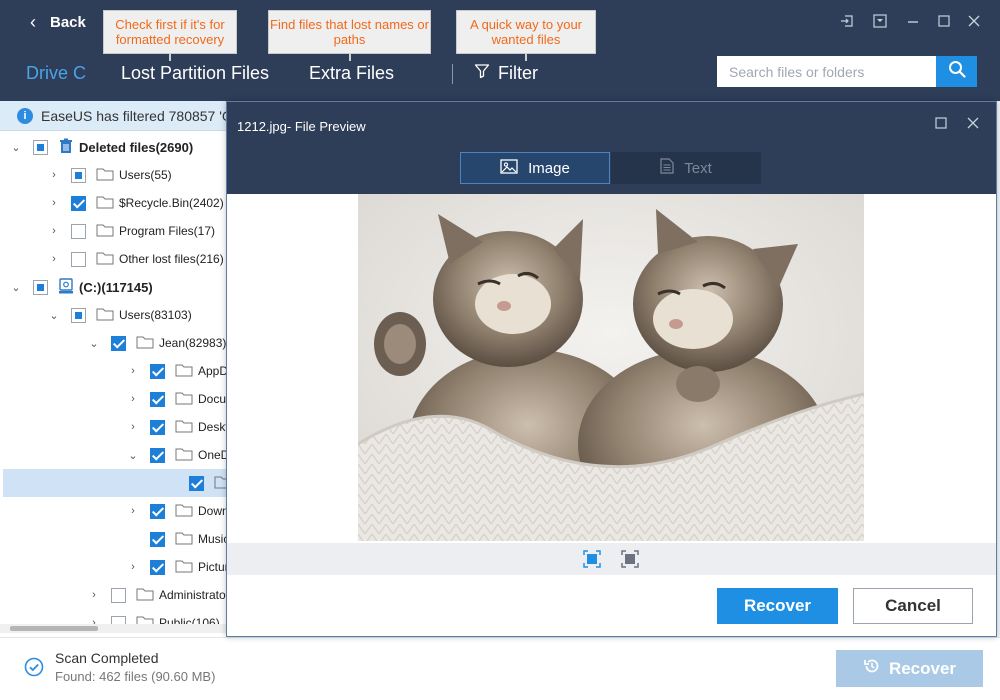 The height and width of the screenshot is (700, 1000). What do you see at coordinates (526, 35) in the screenshot?
I see `tooltip-filter: A quick way to your wanted files` at bounding box center [526, 35].